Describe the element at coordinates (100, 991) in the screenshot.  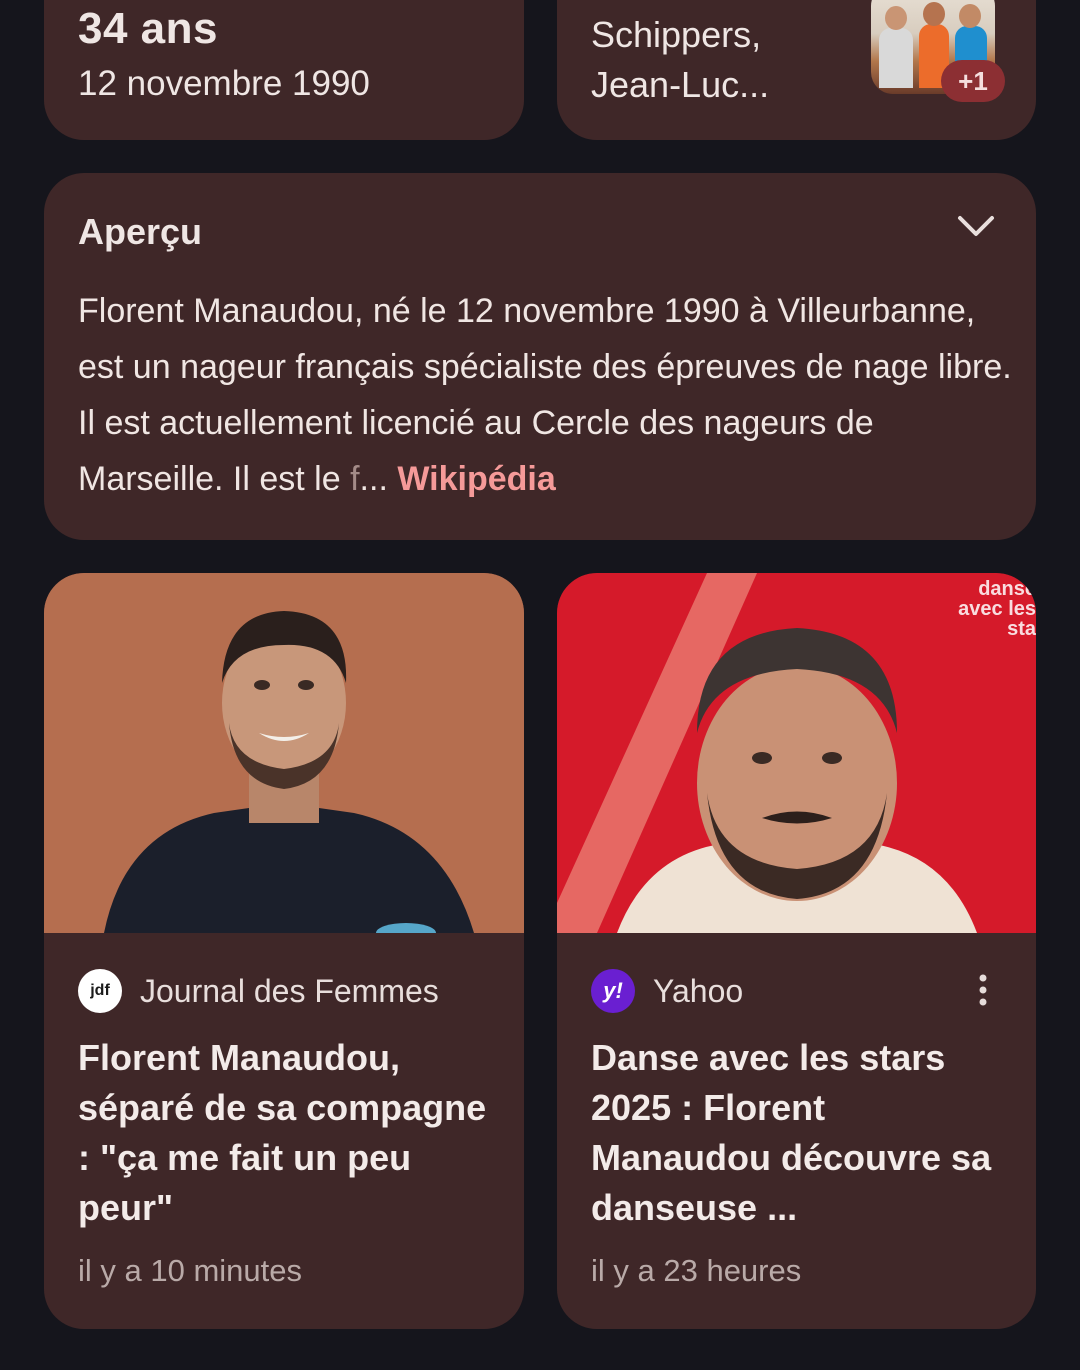
I see `journal-des-femmes-logo-icon: jdf` at that location.